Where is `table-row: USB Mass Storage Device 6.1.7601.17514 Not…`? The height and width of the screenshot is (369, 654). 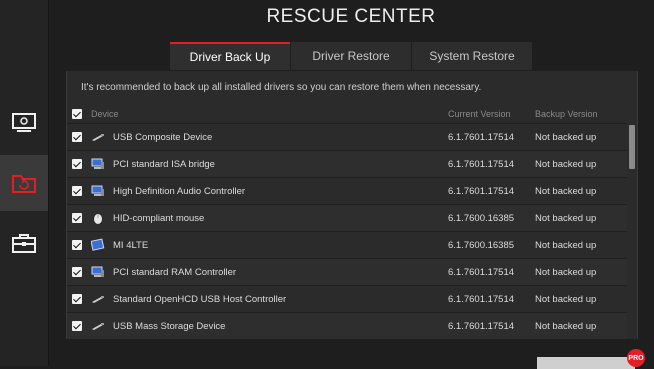
table-row: USB Mass Storage Device 6.1.7601.17514 Not… is located at coordinates (347, 326).